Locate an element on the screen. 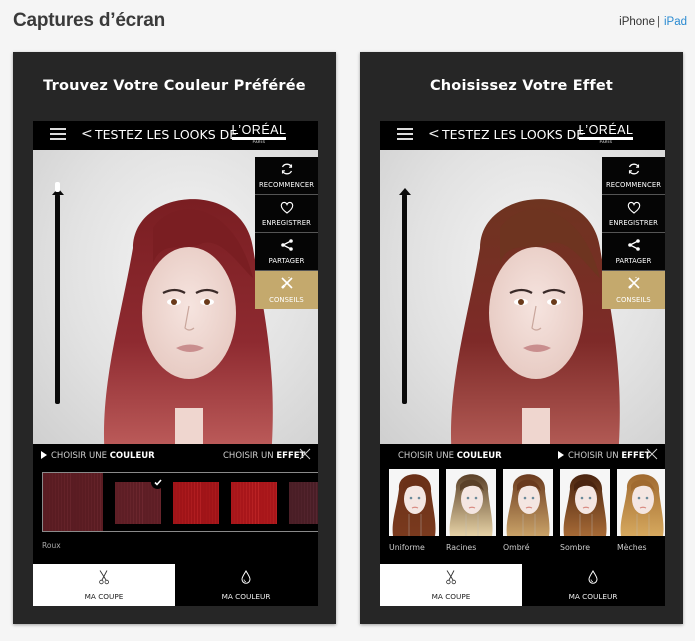  effect-option-mèches: Mèches is located at coordinates (641, 510).